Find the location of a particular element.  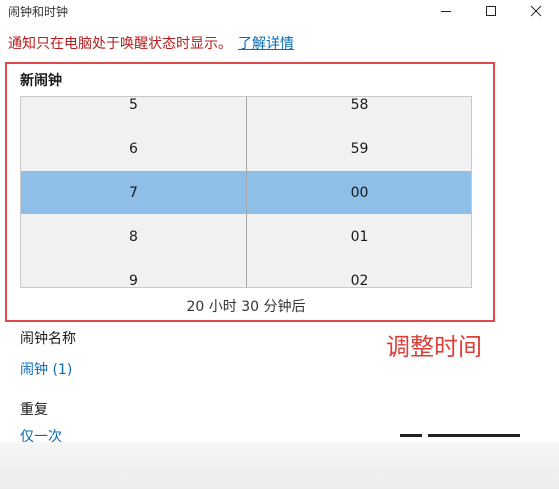

alarm-name-label: 闹钟名称 is located at coordinates (48, 339).